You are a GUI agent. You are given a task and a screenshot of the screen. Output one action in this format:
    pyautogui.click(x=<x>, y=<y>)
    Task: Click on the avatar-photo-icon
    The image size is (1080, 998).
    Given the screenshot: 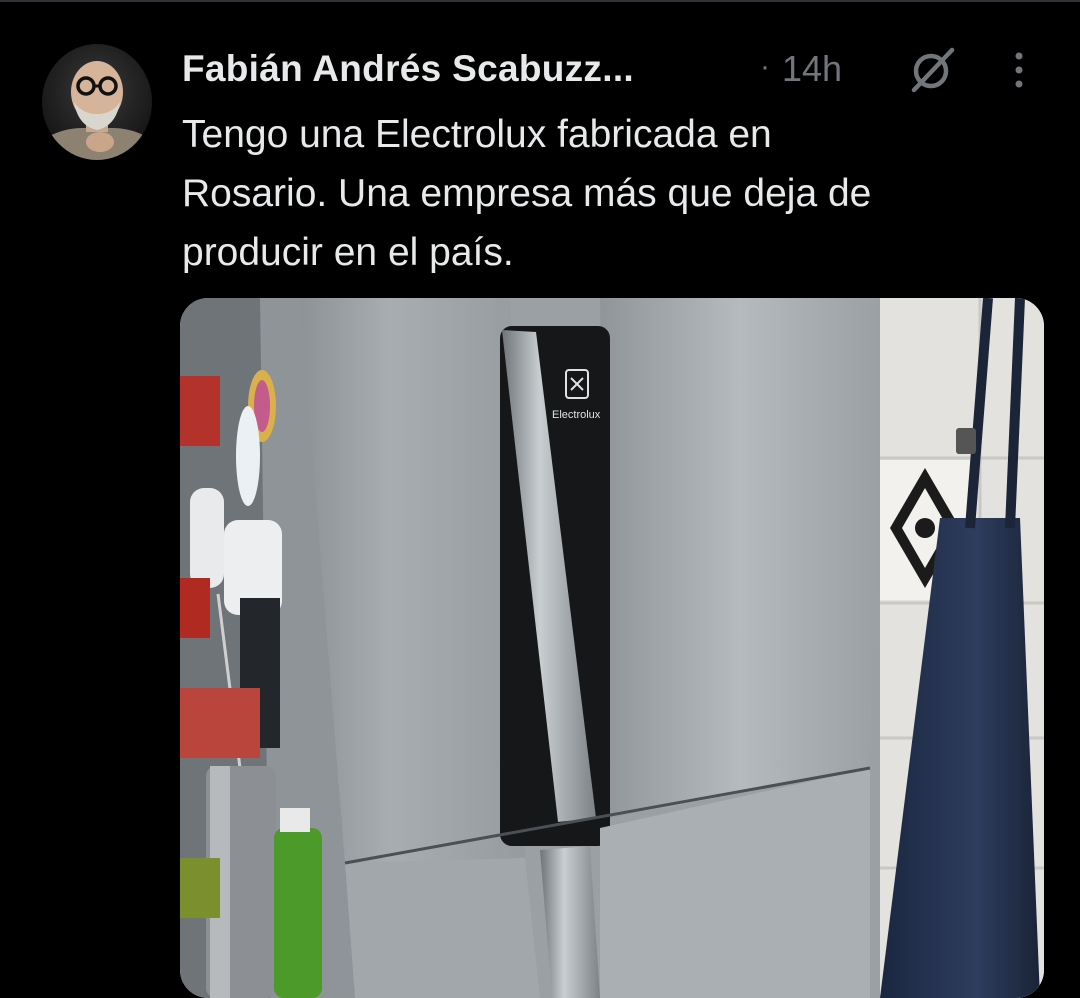 What is the action you would take?
    pyautogui.click(x=97, y=102)
    